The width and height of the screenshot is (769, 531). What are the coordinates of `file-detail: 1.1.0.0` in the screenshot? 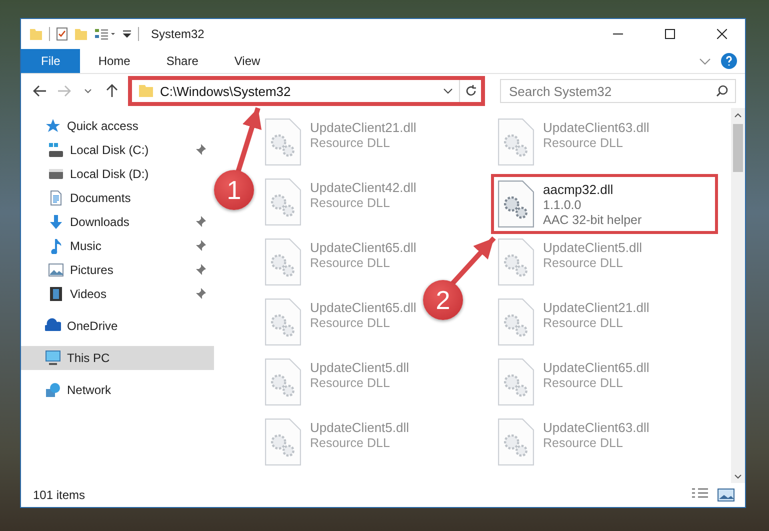 It's located at (562, 205).